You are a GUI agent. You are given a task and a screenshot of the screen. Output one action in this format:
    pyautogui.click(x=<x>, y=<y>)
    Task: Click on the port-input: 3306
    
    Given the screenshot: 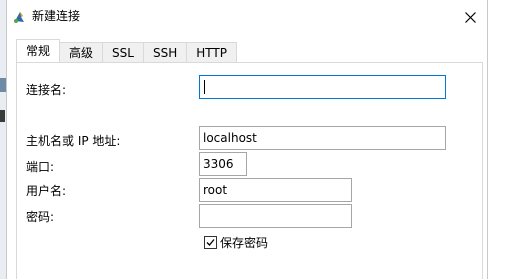 What is the action you would take?
    pyautogui.click(x=223, y=164)
    